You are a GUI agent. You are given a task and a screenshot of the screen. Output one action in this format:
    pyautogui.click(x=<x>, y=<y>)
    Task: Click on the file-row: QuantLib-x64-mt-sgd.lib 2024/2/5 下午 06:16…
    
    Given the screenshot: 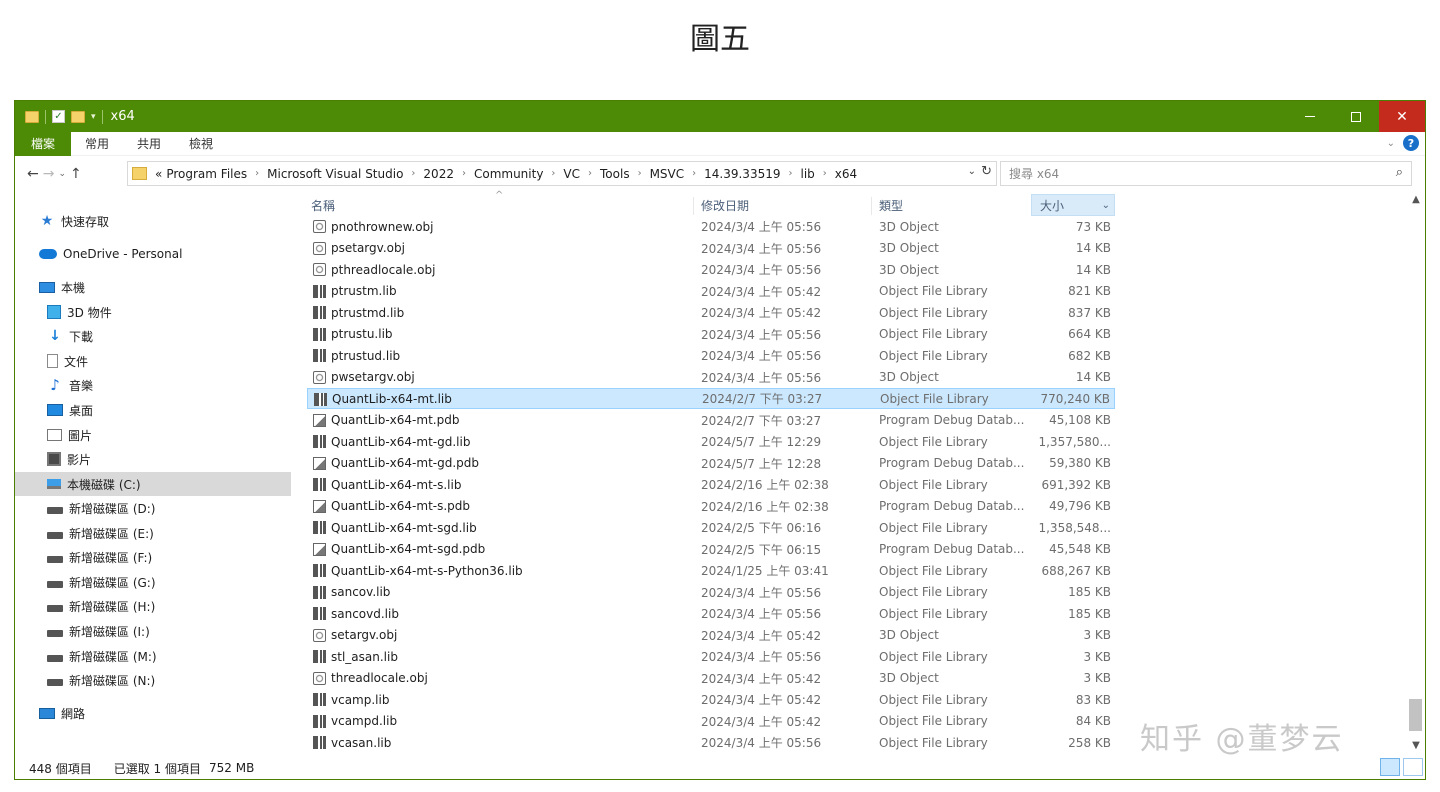 What is the action you would take?
    pyautogui.click(x=711, y=527)
    